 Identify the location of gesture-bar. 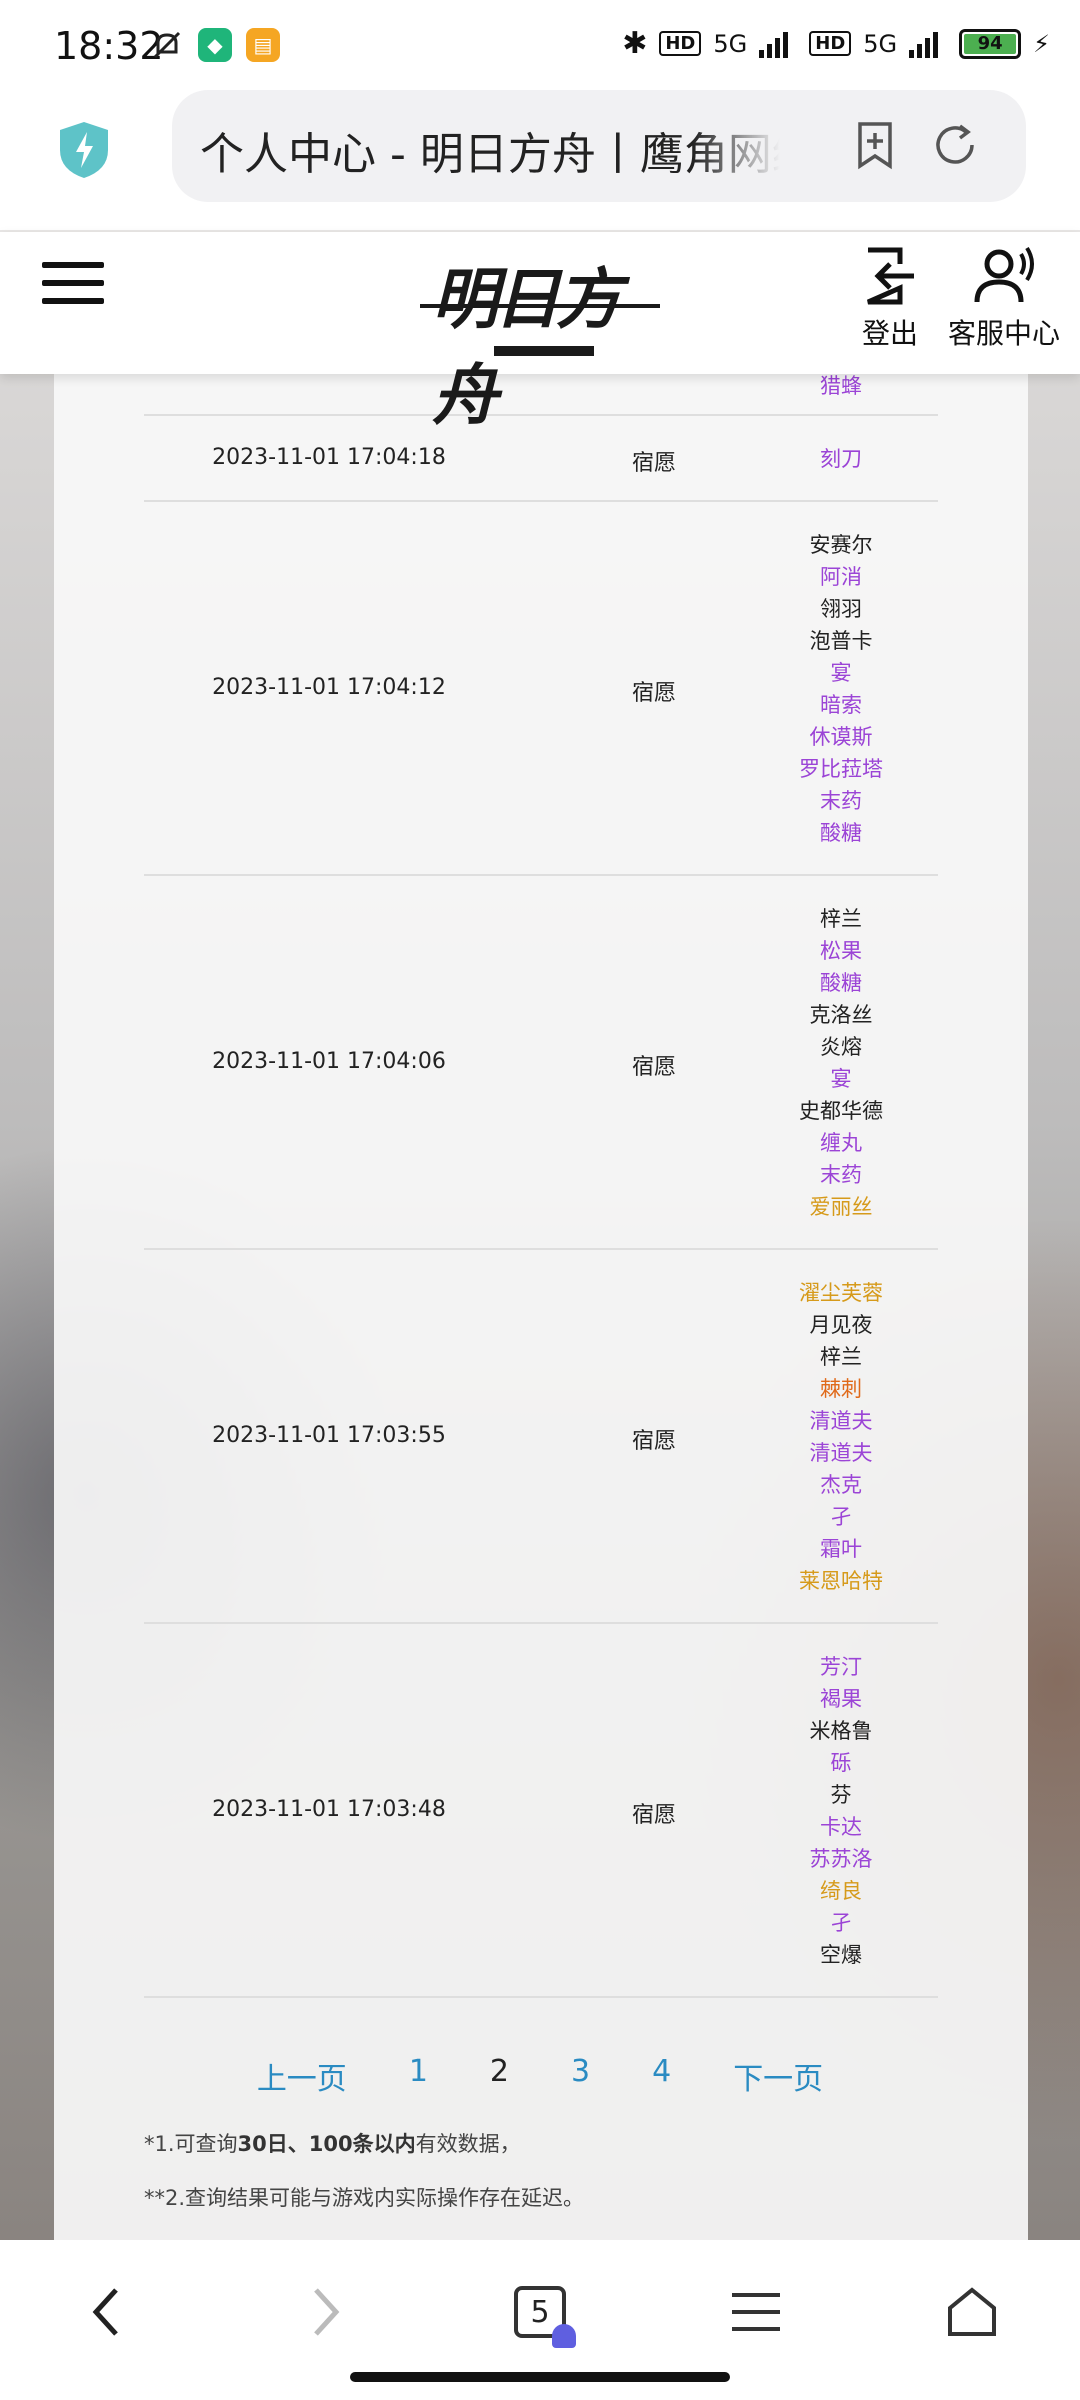
(540, 2377).